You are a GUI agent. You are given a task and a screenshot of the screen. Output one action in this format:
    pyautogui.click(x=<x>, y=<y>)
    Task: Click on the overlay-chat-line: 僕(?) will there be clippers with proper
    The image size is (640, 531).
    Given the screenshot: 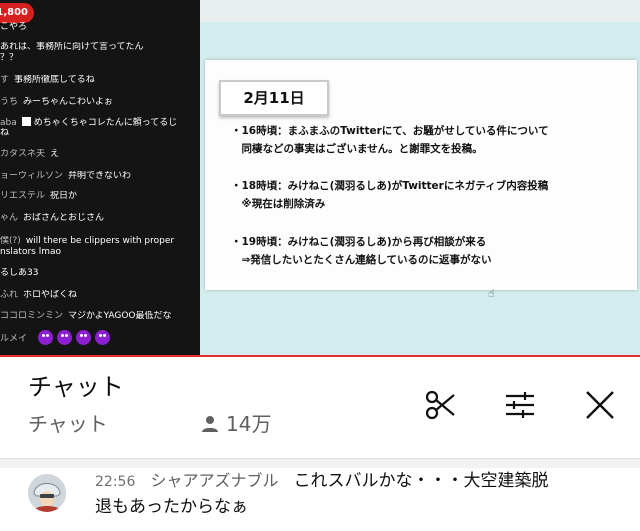 What is the action you would take?
    pyautogui.click(x=100, y=241)
    